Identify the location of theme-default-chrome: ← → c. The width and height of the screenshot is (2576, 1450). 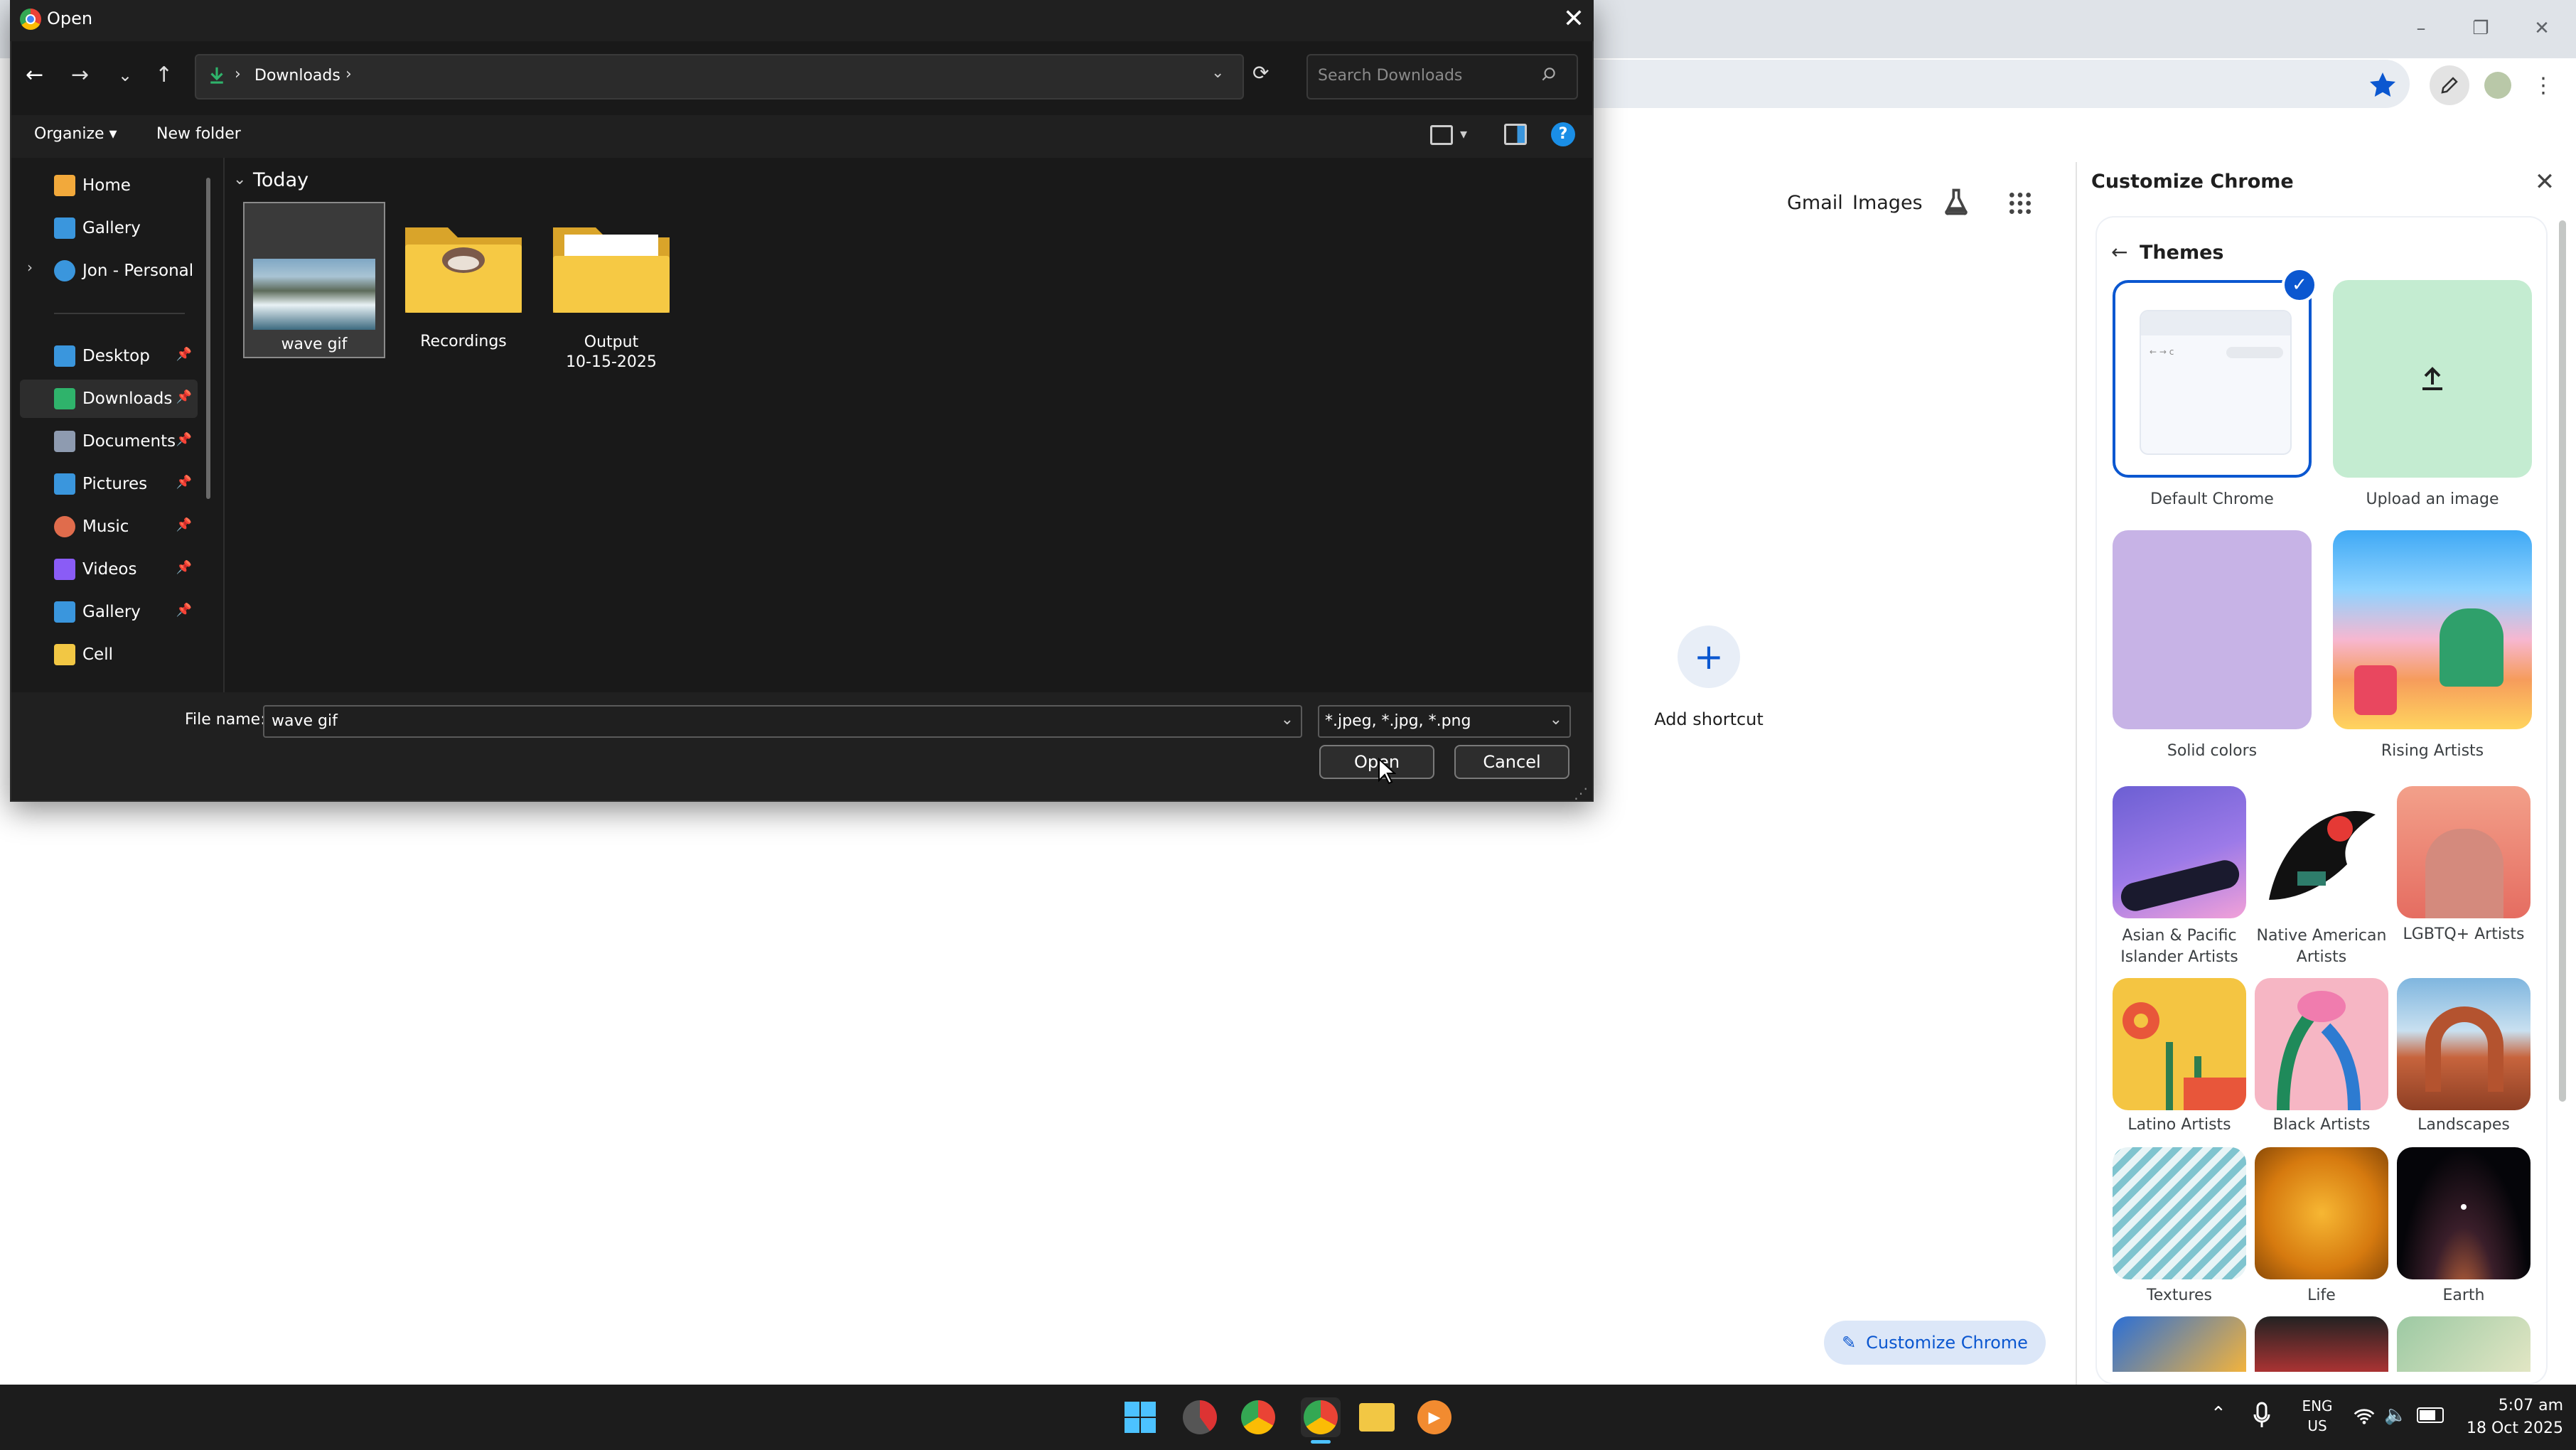
(2212, 379).